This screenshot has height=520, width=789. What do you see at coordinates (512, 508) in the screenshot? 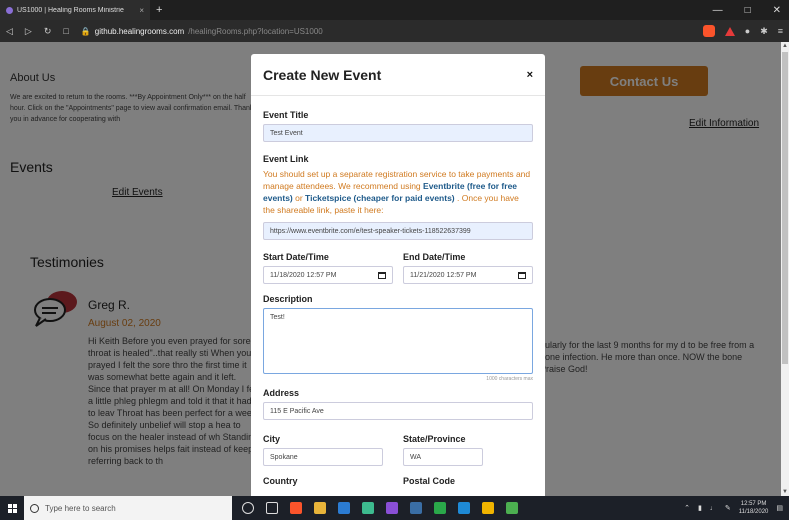
I see `teams-icon` at bounding box center [512, 508].